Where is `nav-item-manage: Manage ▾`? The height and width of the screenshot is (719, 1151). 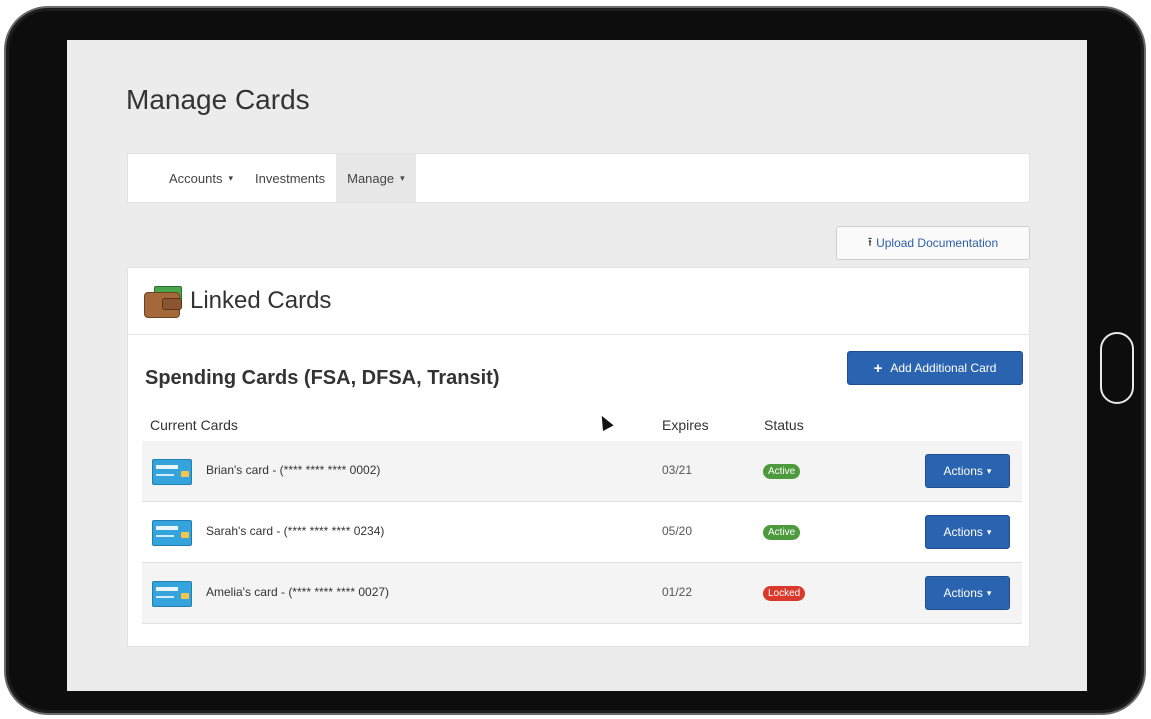
nav-item-manage: Manage ▾ is located at coordinates (376, 178).